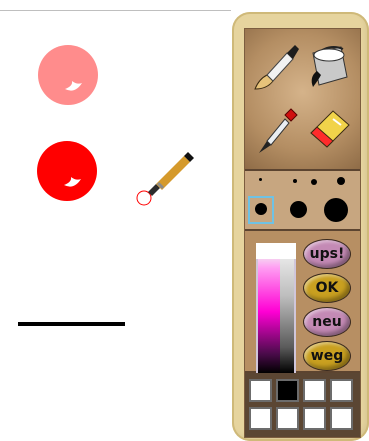  I want to click on undo-button: ups!, so click(327, 254).